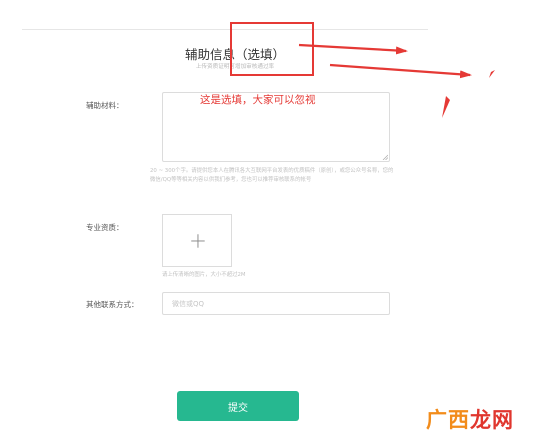 The height and width of the screenshot is (447, 558). I want to click on watermark-part2: 龙网, so click(492, 420).